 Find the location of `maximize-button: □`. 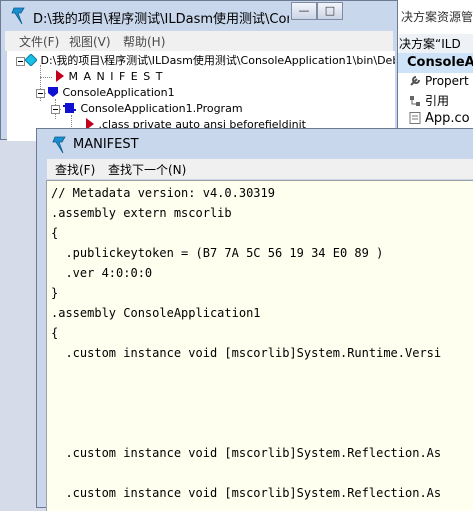

maximize-button: □ is located at coordinates (330, 11).